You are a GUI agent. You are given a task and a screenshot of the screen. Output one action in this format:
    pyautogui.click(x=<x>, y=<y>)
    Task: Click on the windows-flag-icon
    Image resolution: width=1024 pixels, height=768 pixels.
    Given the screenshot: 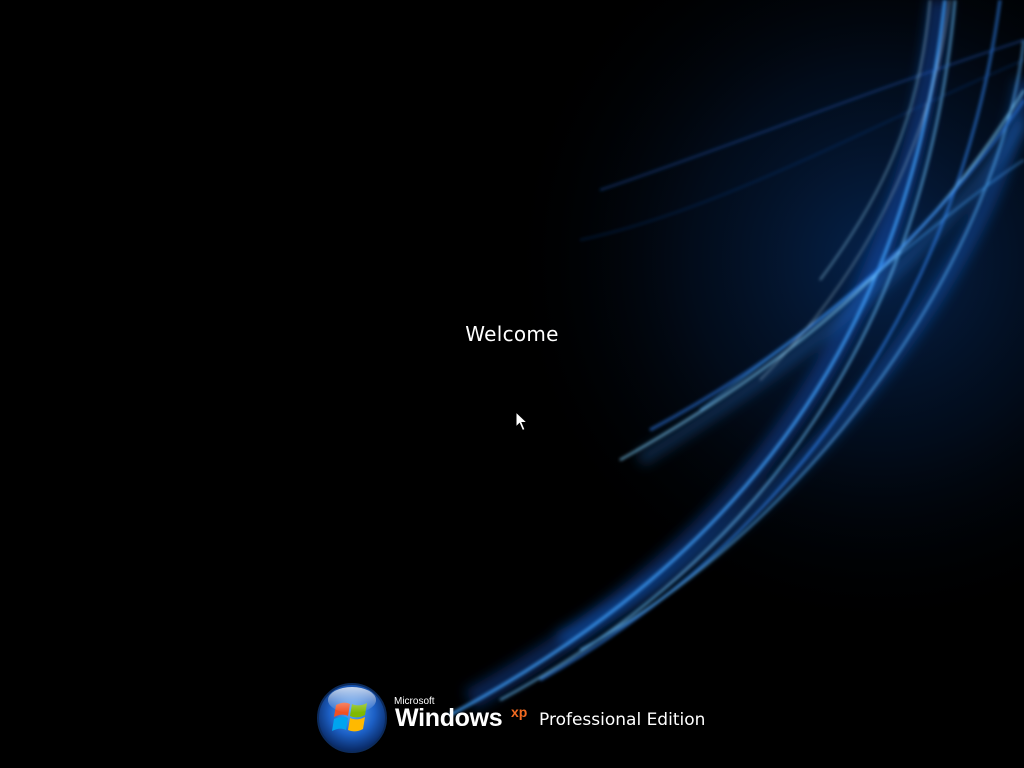 What is the action you would take?
    pyautogui.click(x=352, y=718)
    